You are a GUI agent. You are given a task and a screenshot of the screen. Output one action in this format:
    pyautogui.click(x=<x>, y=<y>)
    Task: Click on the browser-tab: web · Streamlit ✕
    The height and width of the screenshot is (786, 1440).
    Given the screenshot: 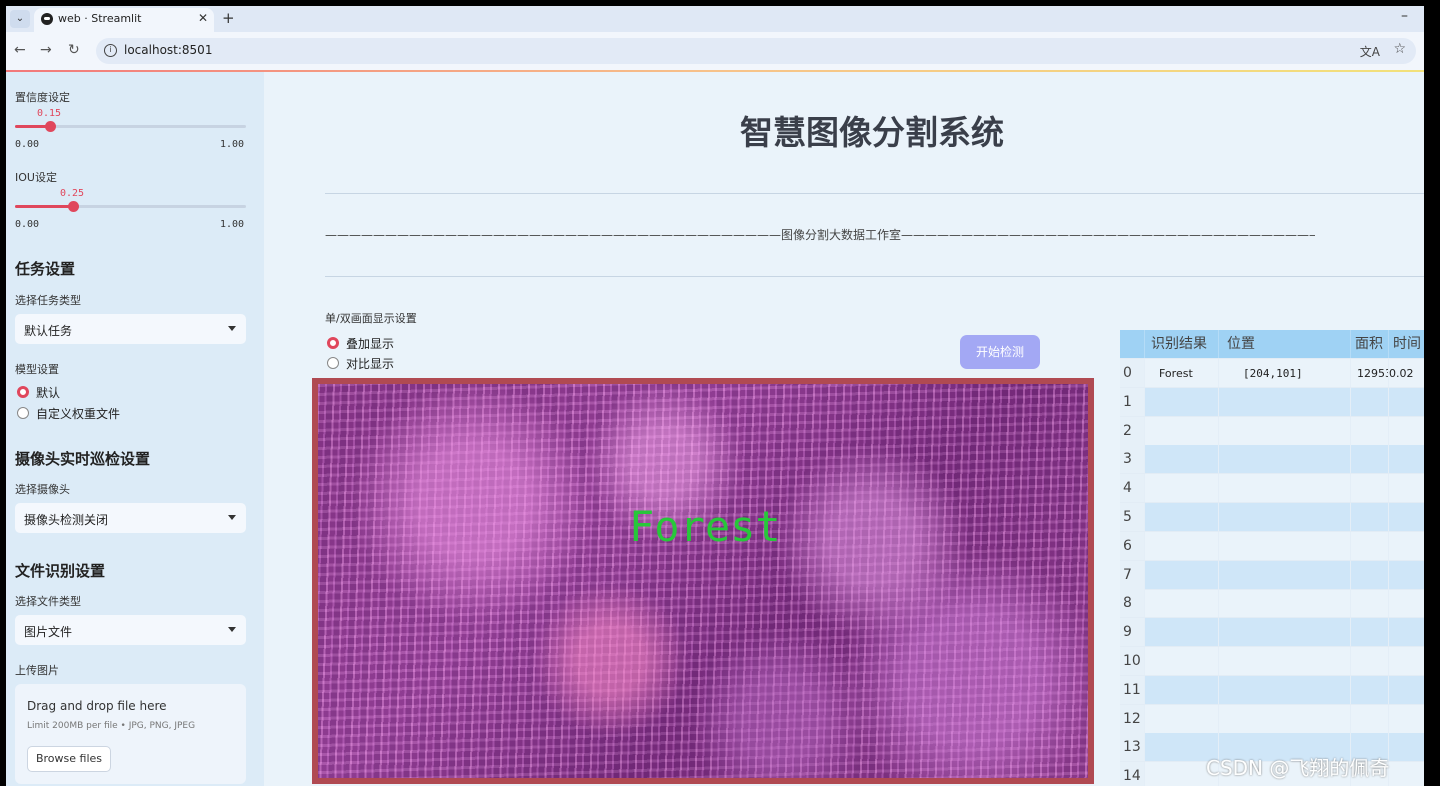 What is the action you would take?
    pyautogui.click(x=124, y=20)
    